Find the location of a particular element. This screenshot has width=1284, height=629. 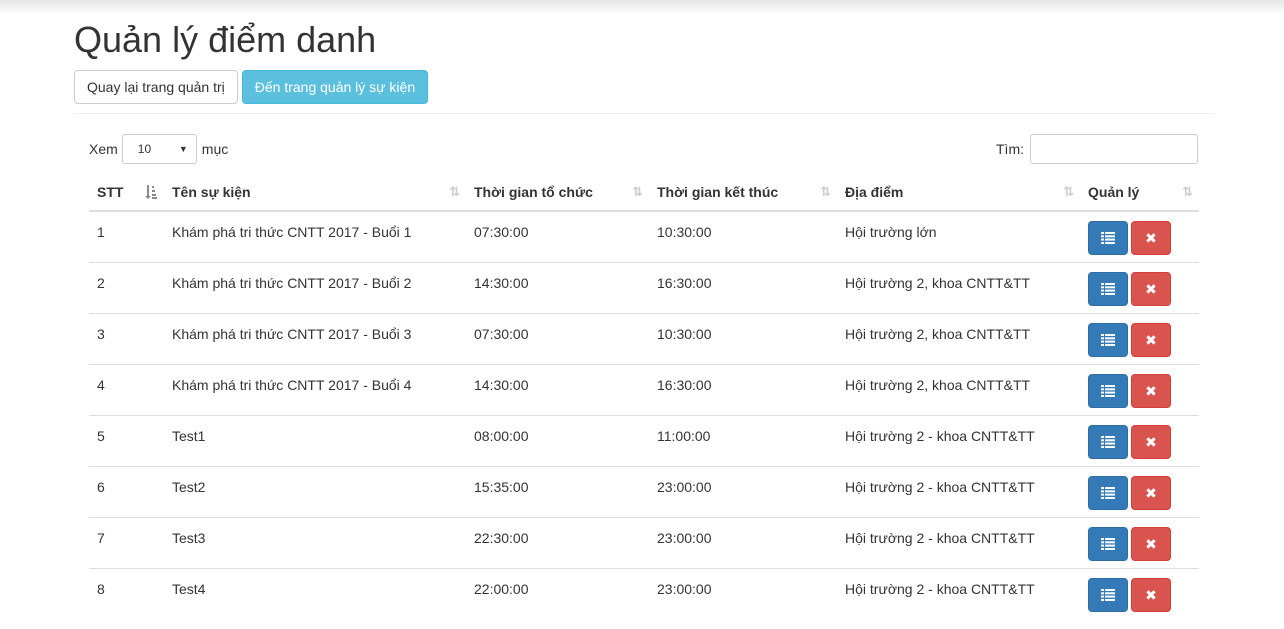

column-header-label: Thời gian tổ chức is located at coordinates (533, 191).